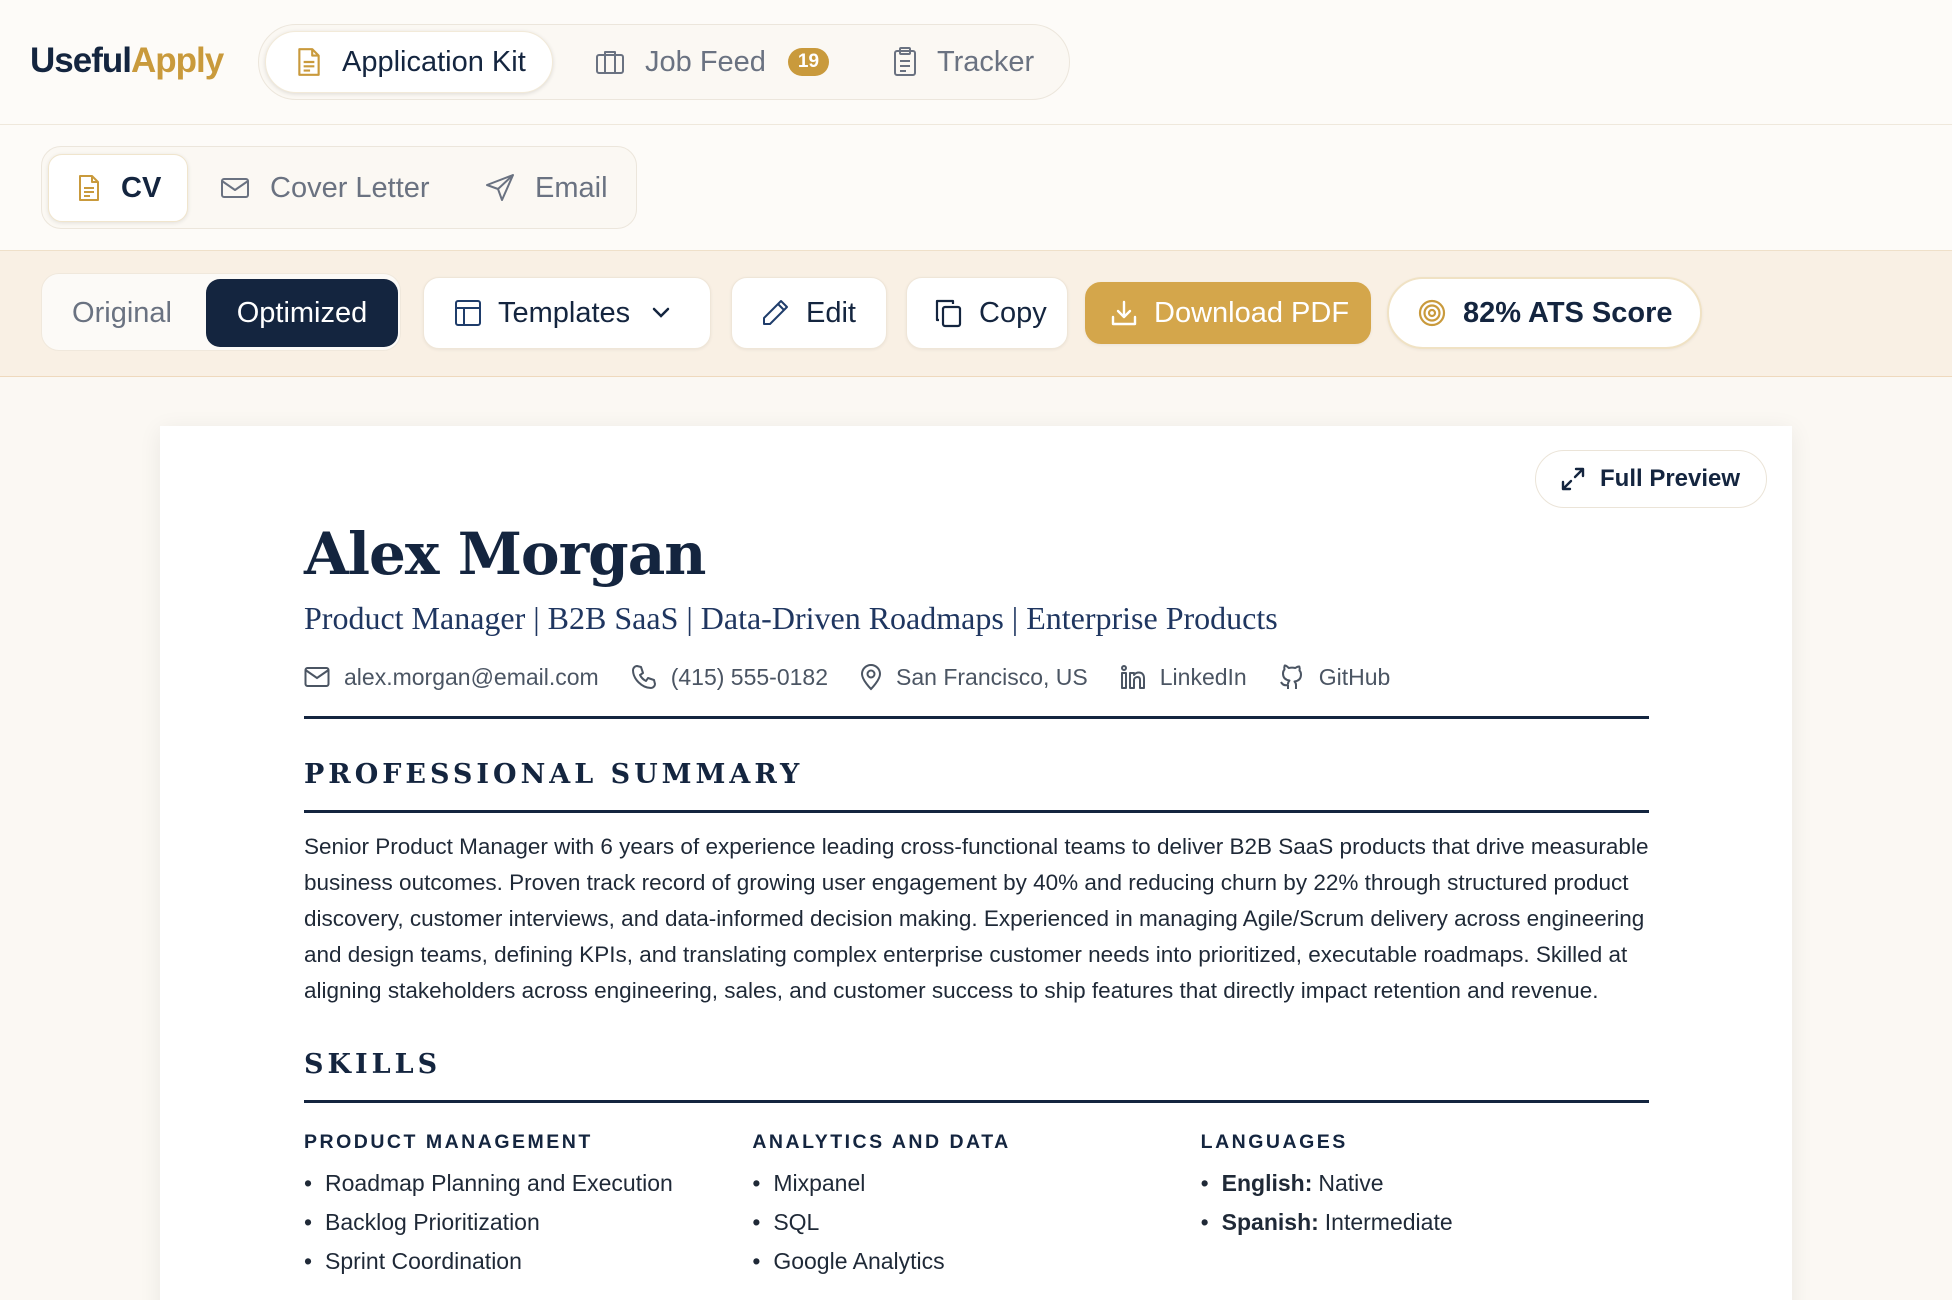  I want to click on nav-tab-tracker: Tracker, so click(963, 62).